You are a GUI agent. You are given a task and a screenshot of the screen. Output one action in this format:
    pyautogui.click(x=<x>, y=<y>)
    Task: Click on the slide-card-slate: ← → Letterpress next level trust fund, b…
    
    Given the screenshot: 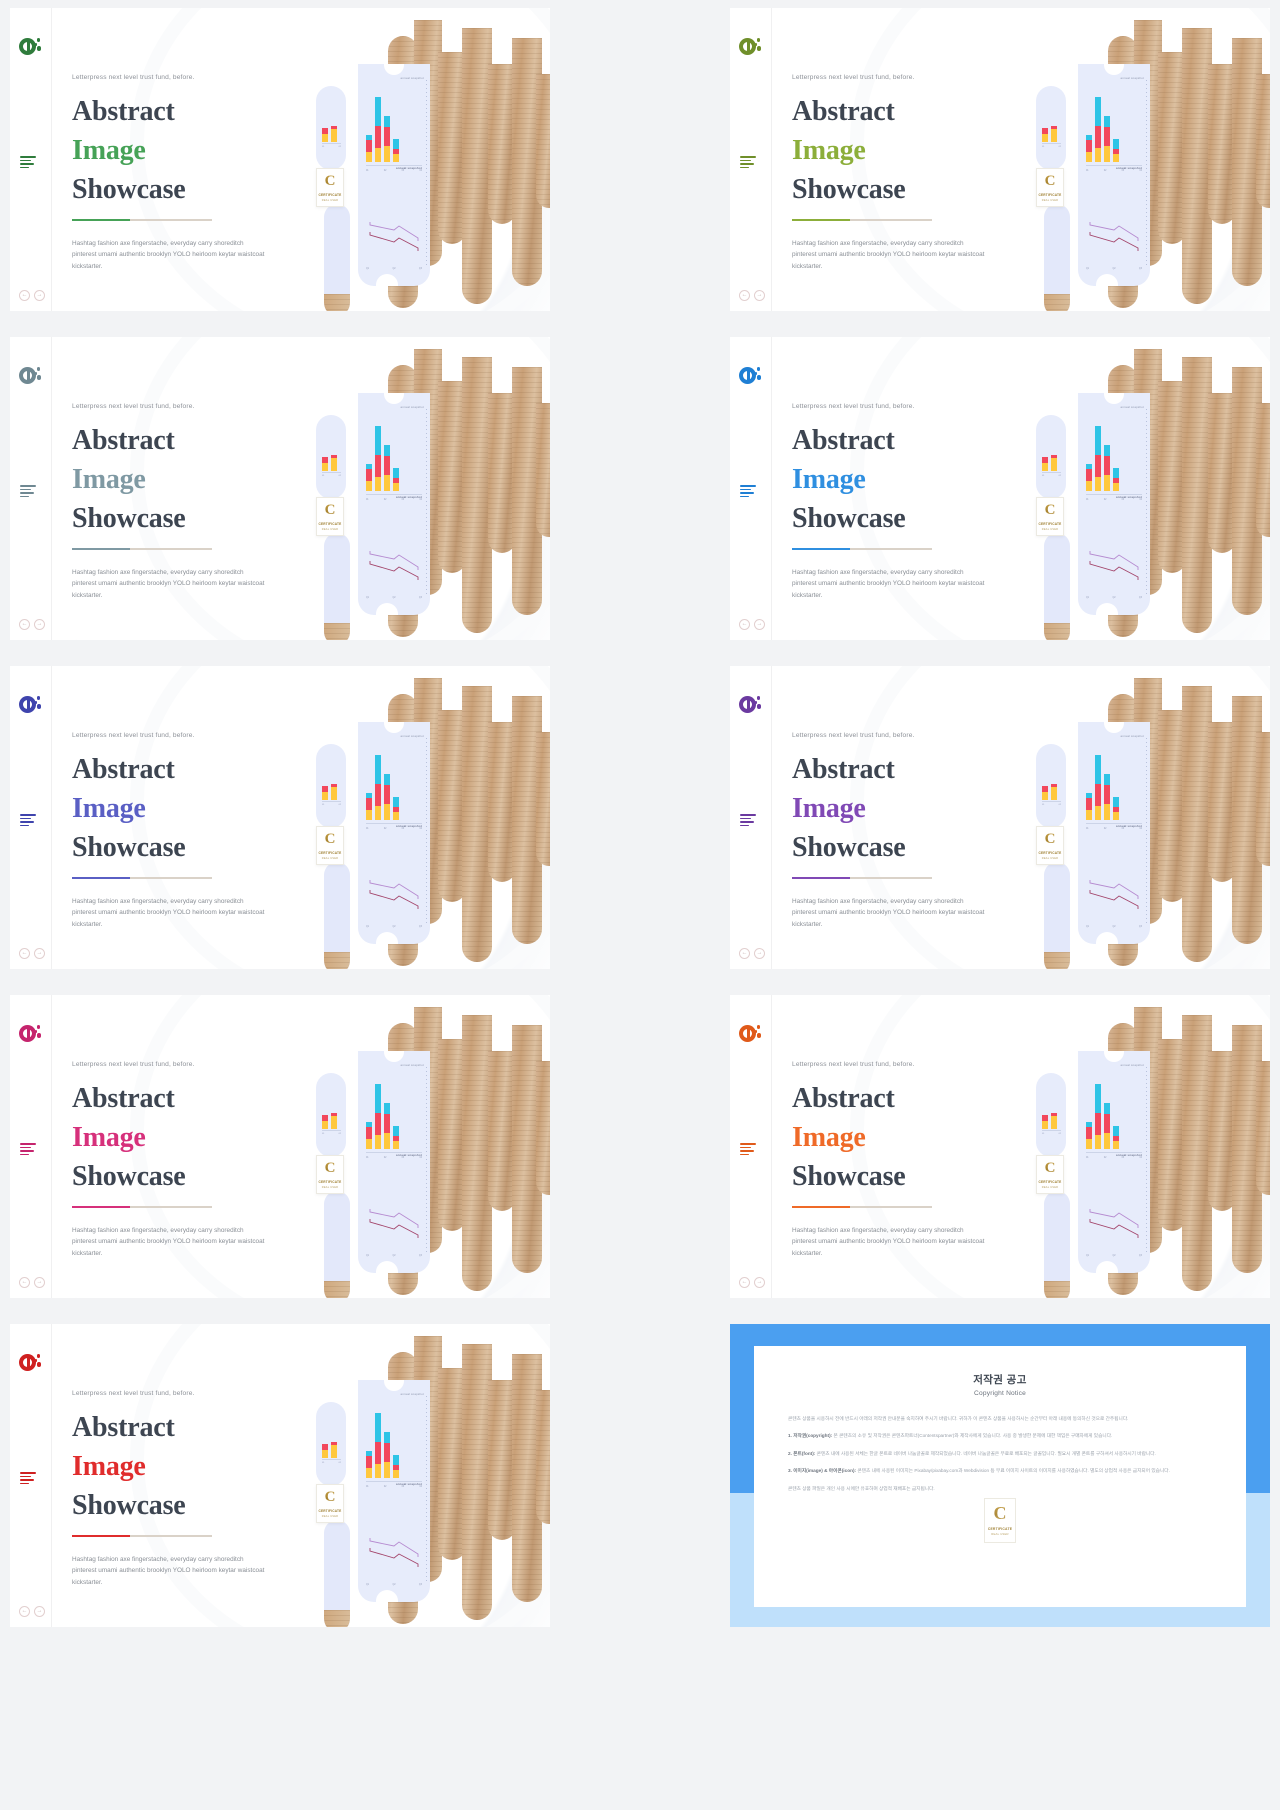 What is the action you would take?
    pyautogui.click(x=280, y=488)
    